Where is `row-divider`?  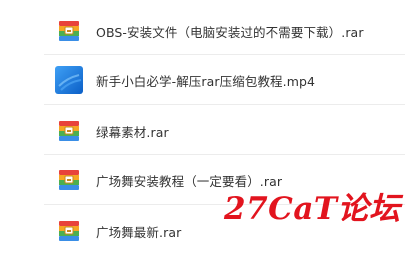 row-divider is located at coordinates (224, 104).